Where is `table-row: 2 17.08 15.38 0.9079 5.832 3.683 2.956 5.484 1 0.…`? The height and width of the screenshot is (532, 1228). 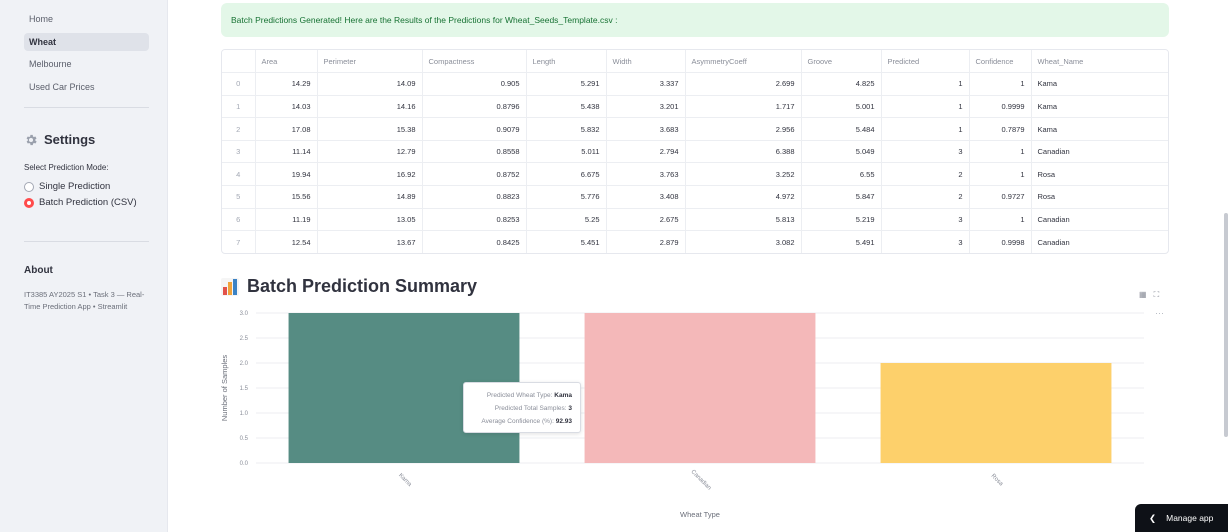
table-row: 2 17.08 15.38 0.9079 5.832 3.683 2.956 5.484 1 0.… is located at coordinates (695, 129).